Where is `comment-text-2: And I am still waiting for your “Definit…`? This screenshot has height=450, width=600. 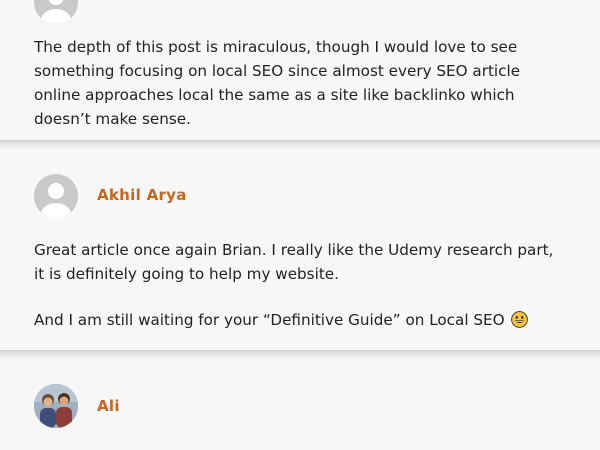 comment-text-2: And I am still waiting for your “Definit… is located at coordinates (299, 320).